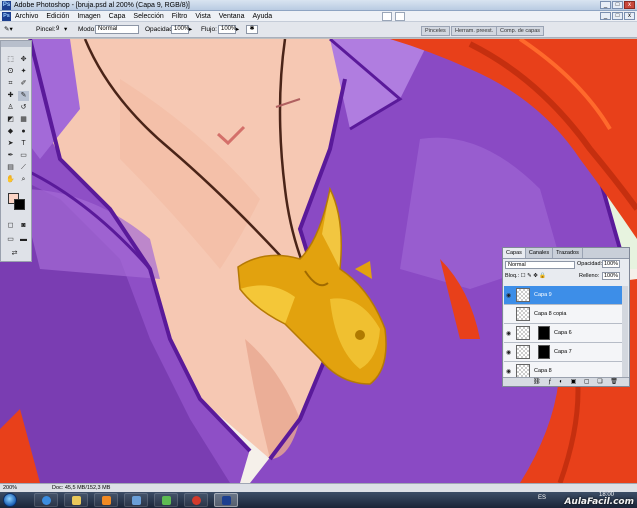 The height and width of the screenshot is (508, 637). What do you see at coordinates (23, 60) in the screenshot?
I see `move-tool-icon: ✥` at bounding box center [23, 60].